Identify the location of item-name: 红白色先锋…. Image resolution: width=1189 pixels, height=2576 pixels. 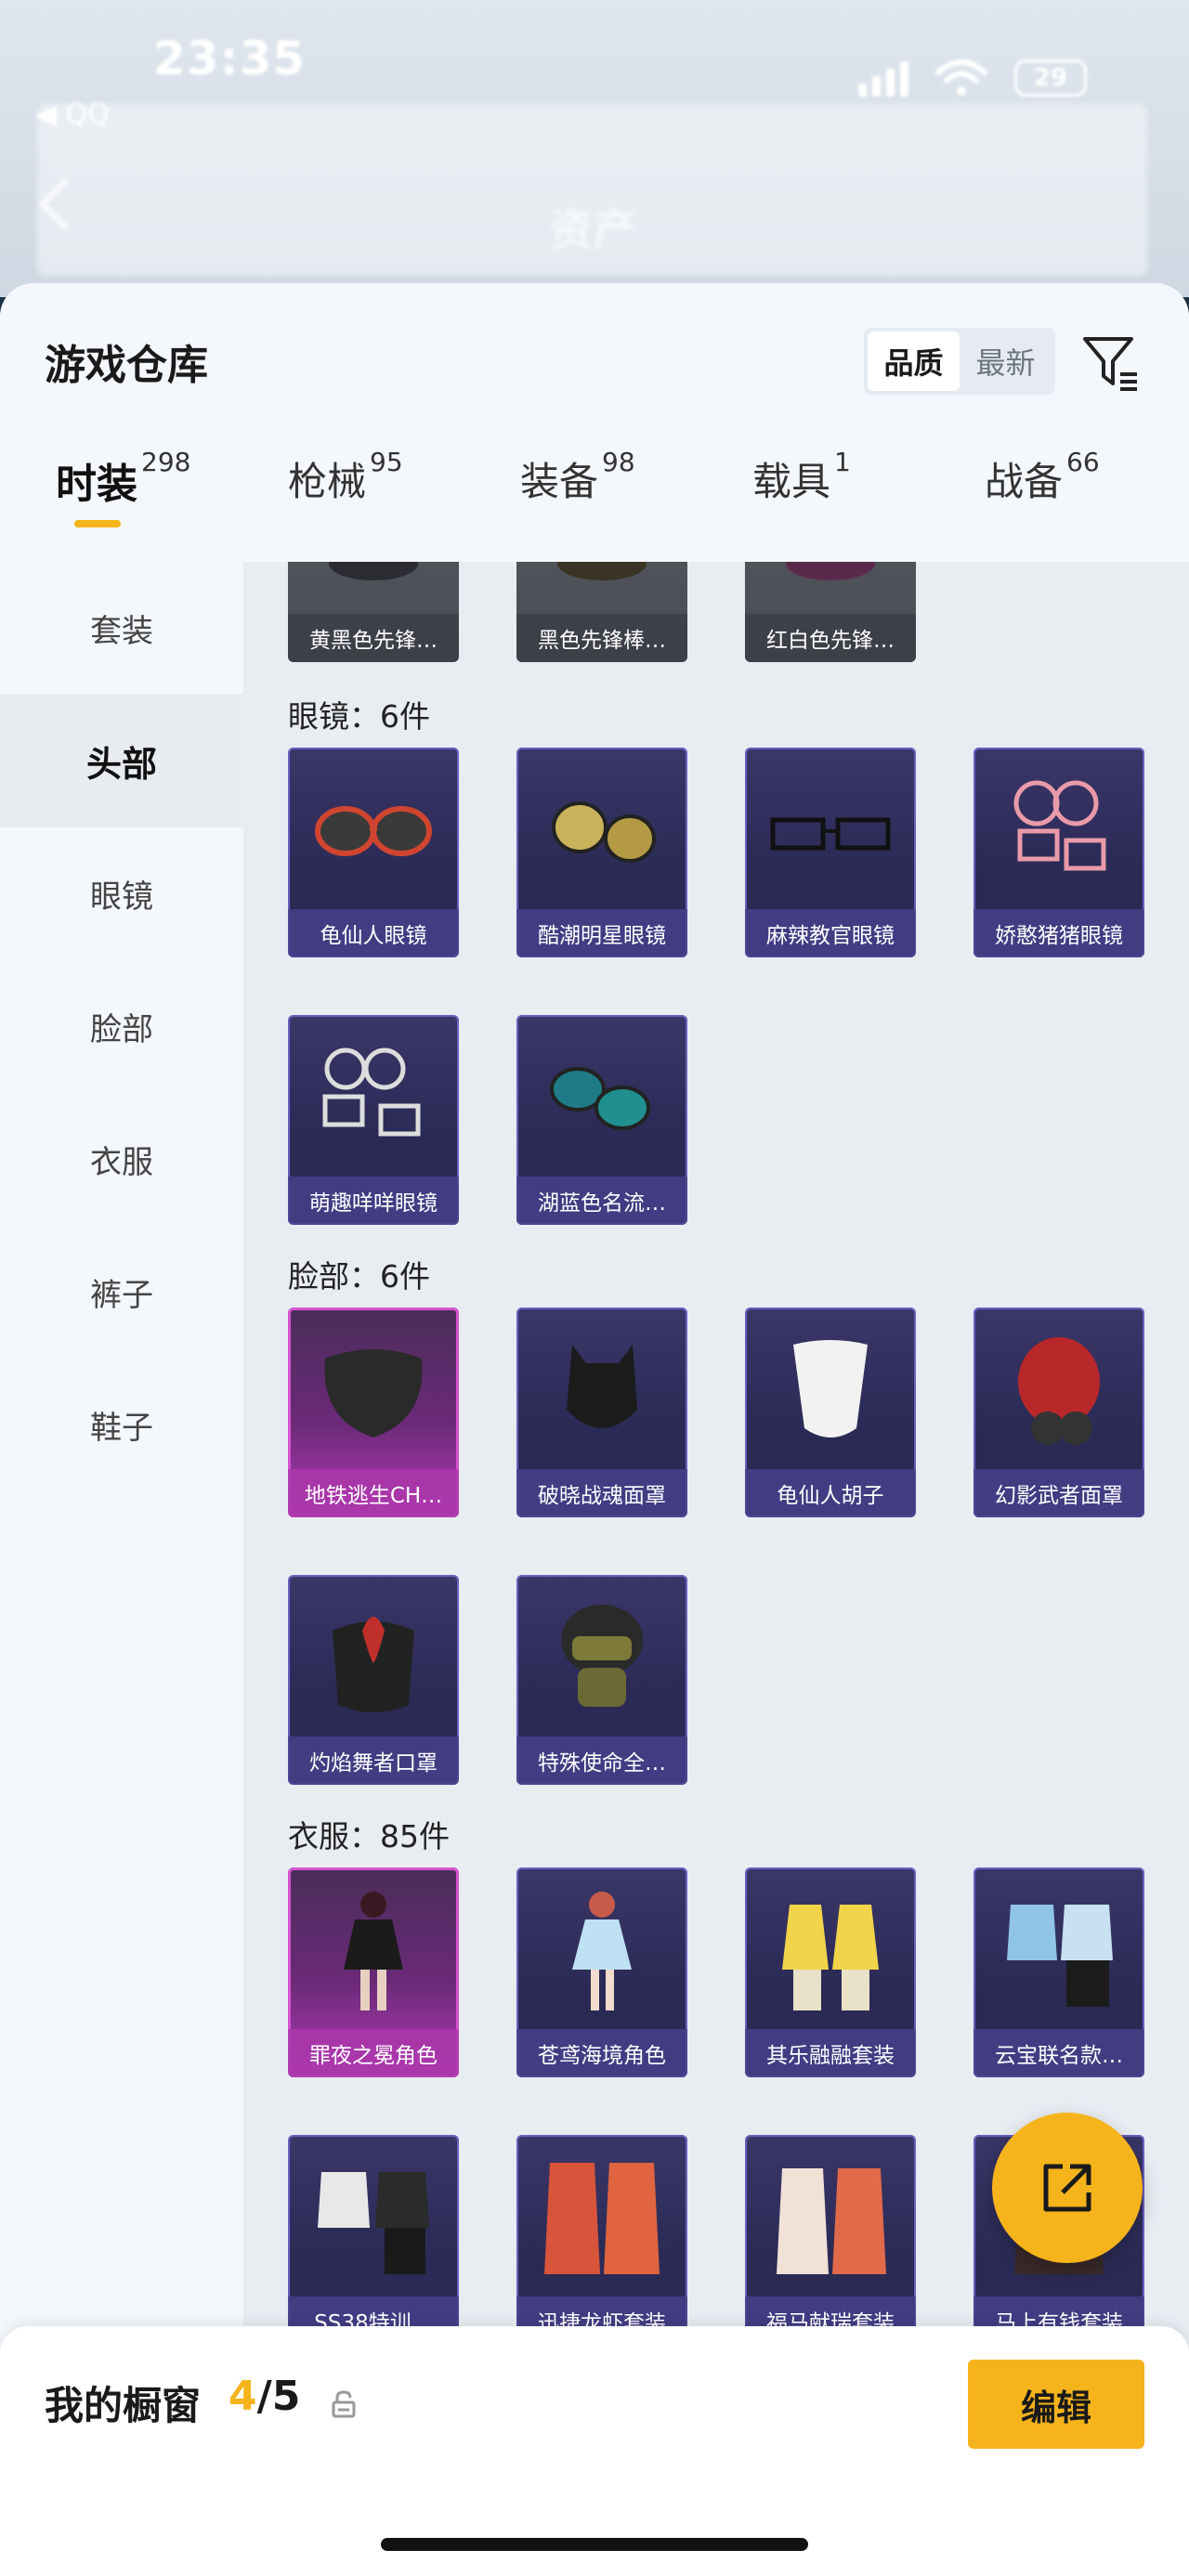
(831, 638).